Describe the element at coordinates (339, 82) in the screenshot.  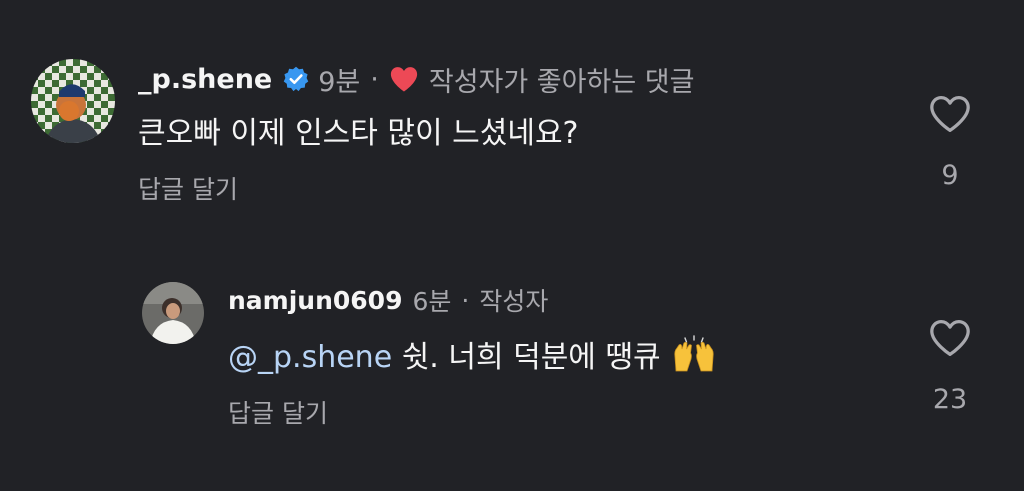
I see `comment-time: 9분` at that location.